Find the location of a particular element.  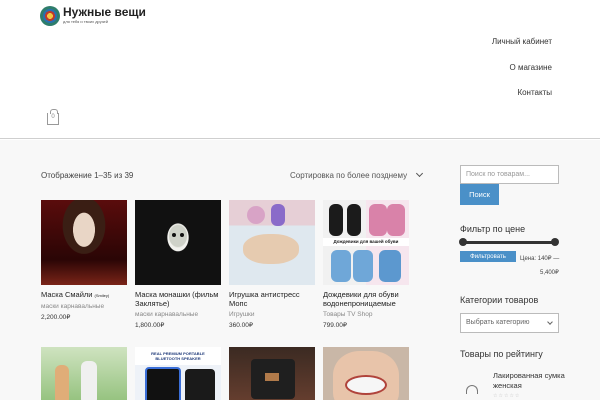

product-image-shoe-covers: Дождевики для вашей обуви is located at coordinates (366, 242).